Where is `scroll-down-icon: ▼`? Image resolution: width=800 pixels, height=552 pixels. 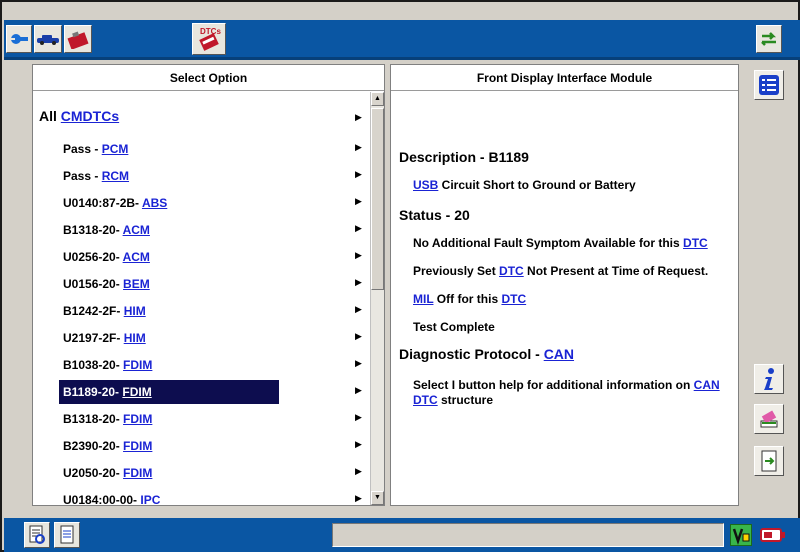 scroll-down-icon: ▼ is located at coordinates (377, 498).